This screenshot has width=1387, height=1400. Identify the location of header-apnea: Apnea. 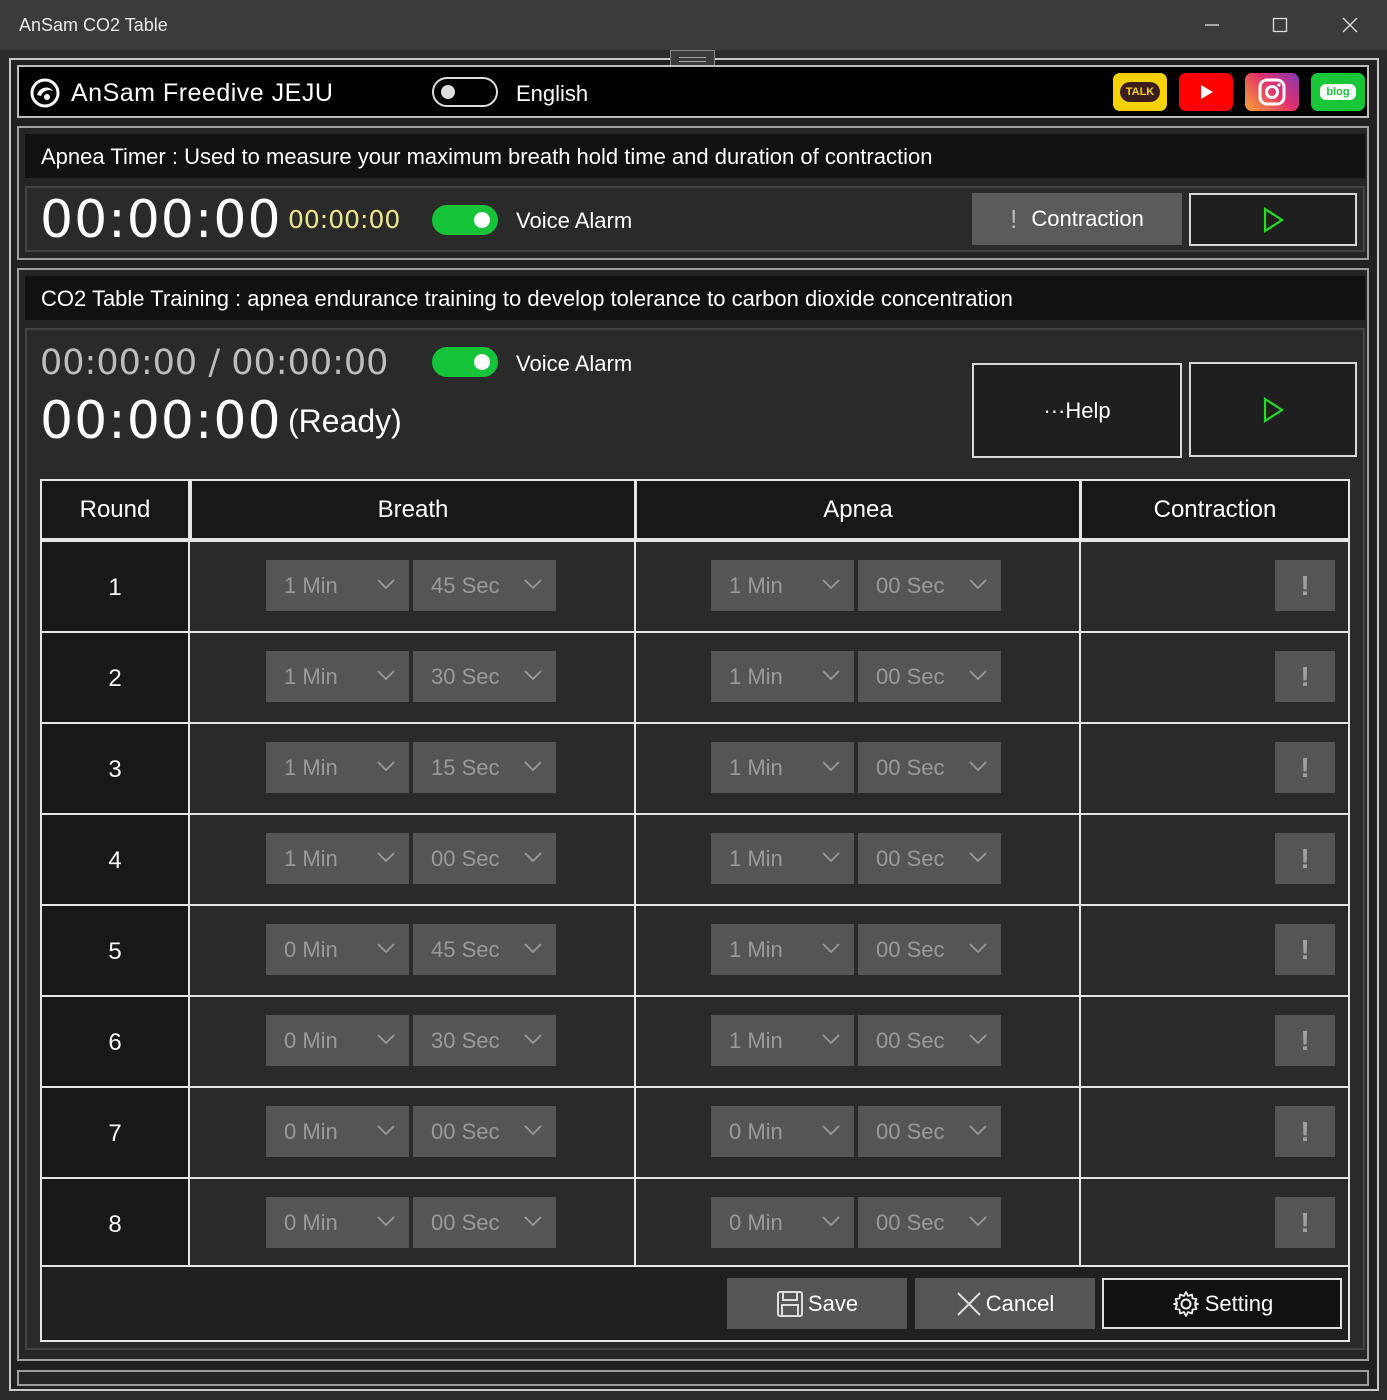
(858, 509).